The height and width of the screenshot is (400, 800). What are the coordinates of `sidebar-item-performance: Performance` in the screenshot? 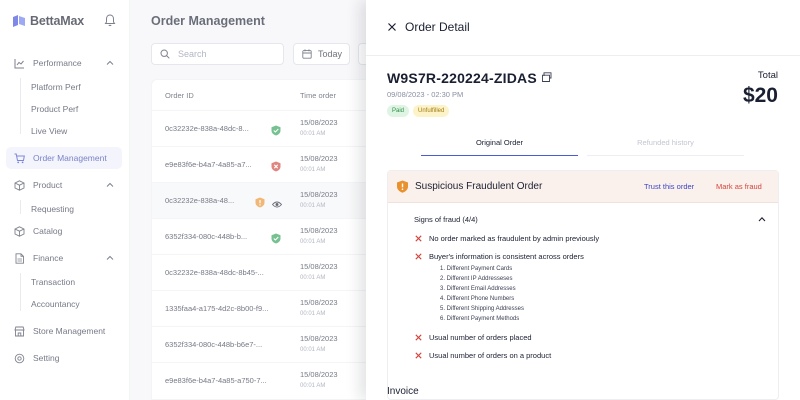 It's located at (64, 63).